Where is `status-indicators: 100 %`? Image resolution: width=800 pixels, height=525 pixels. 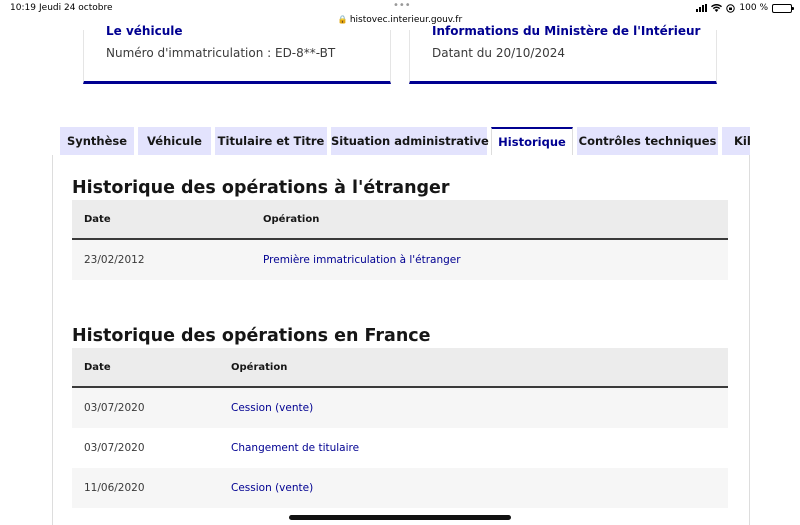
status-indicators: 100 % is located at coordinates (745, 8).